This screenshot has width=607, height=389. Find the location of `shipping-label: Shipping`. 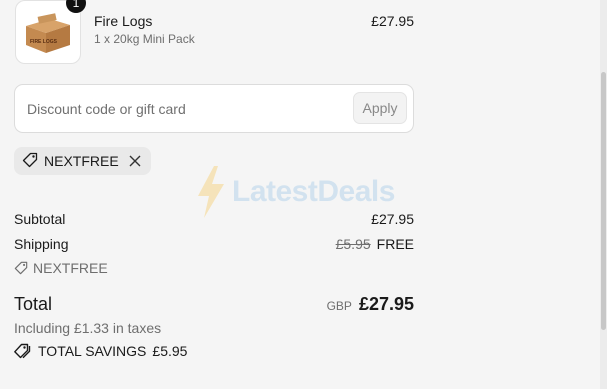

shipping-label: Shipping is located at coordinates (41, 244).